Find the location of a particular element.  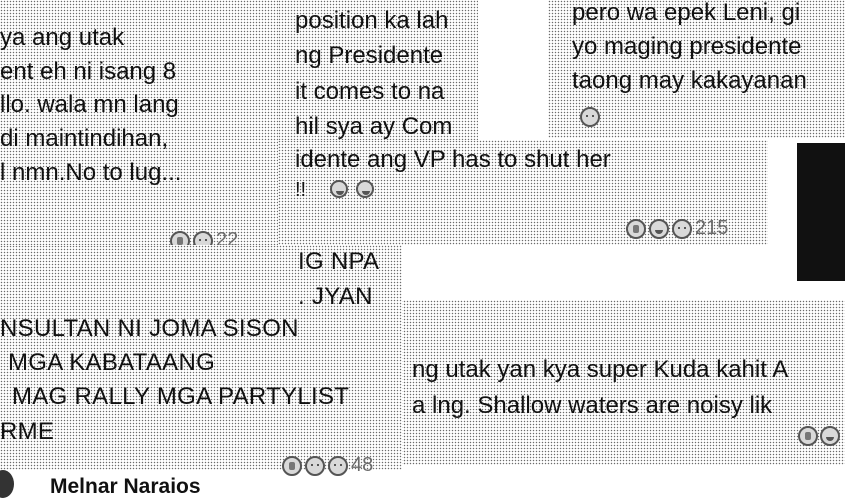

comment-text-line: RME is located at coordinates (27, 431).